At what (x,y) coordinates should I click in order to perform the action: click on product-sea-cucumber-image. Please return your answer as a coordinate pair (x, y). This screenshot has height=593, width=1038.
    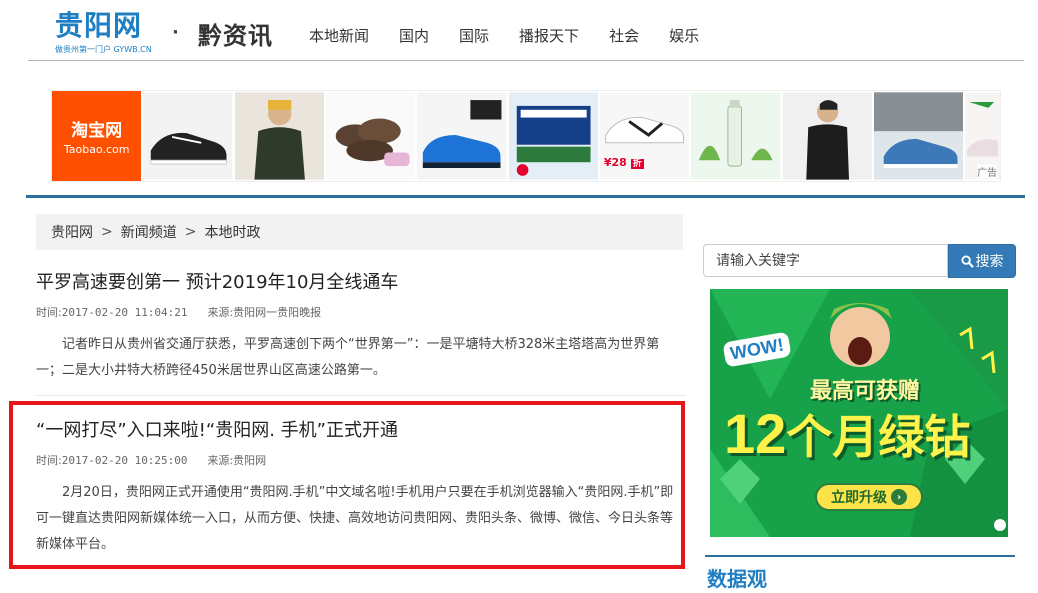
    Looking at the image, I should click on (370, 136).